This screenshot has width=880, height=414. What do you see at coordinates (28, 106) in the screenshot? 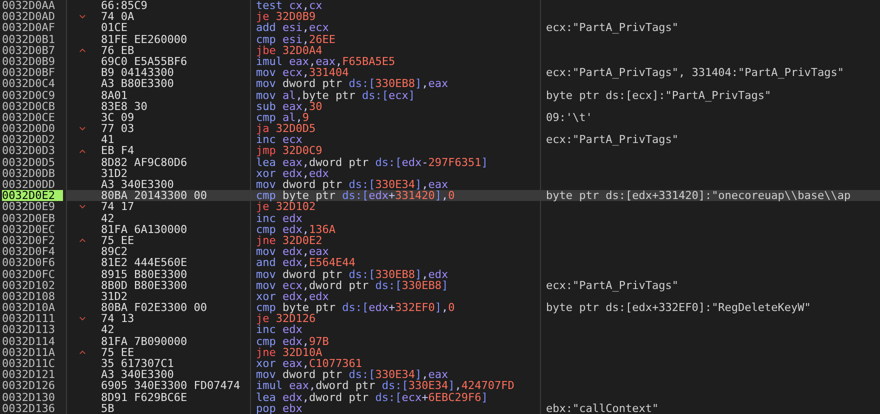
I see `address-cell: 0032D0CB` at bounding box center [28, 106].